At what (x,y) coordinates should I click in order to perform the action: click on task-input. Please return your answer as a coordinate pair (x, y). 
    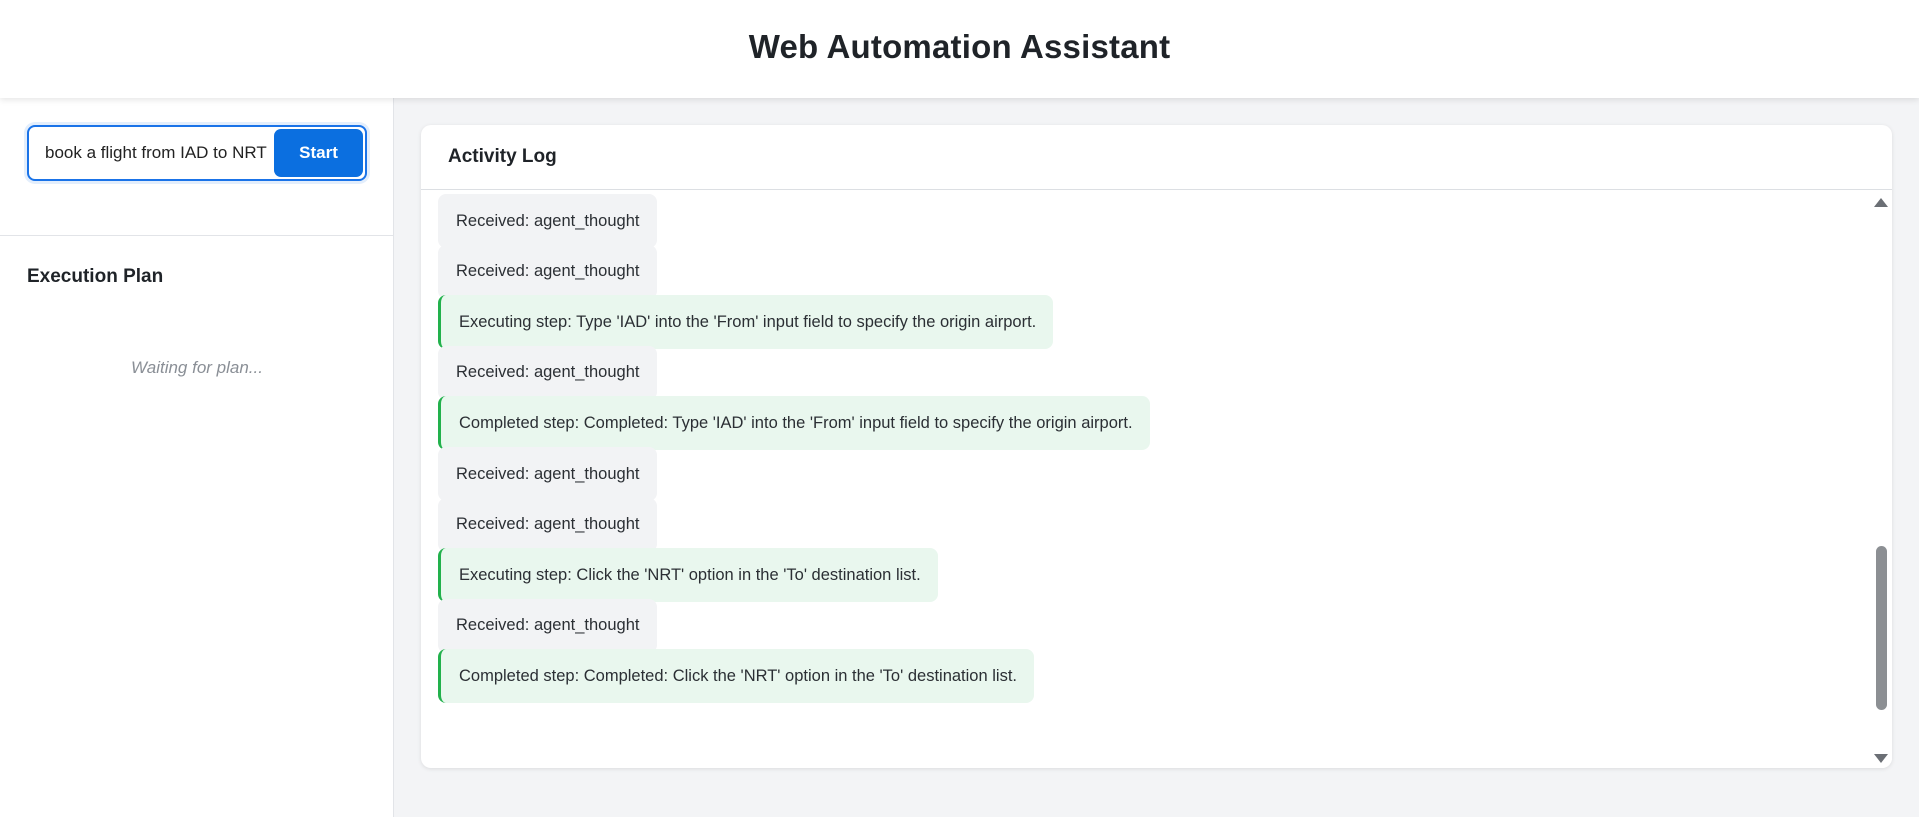
    Looking at the image, I should click on (151, 153).